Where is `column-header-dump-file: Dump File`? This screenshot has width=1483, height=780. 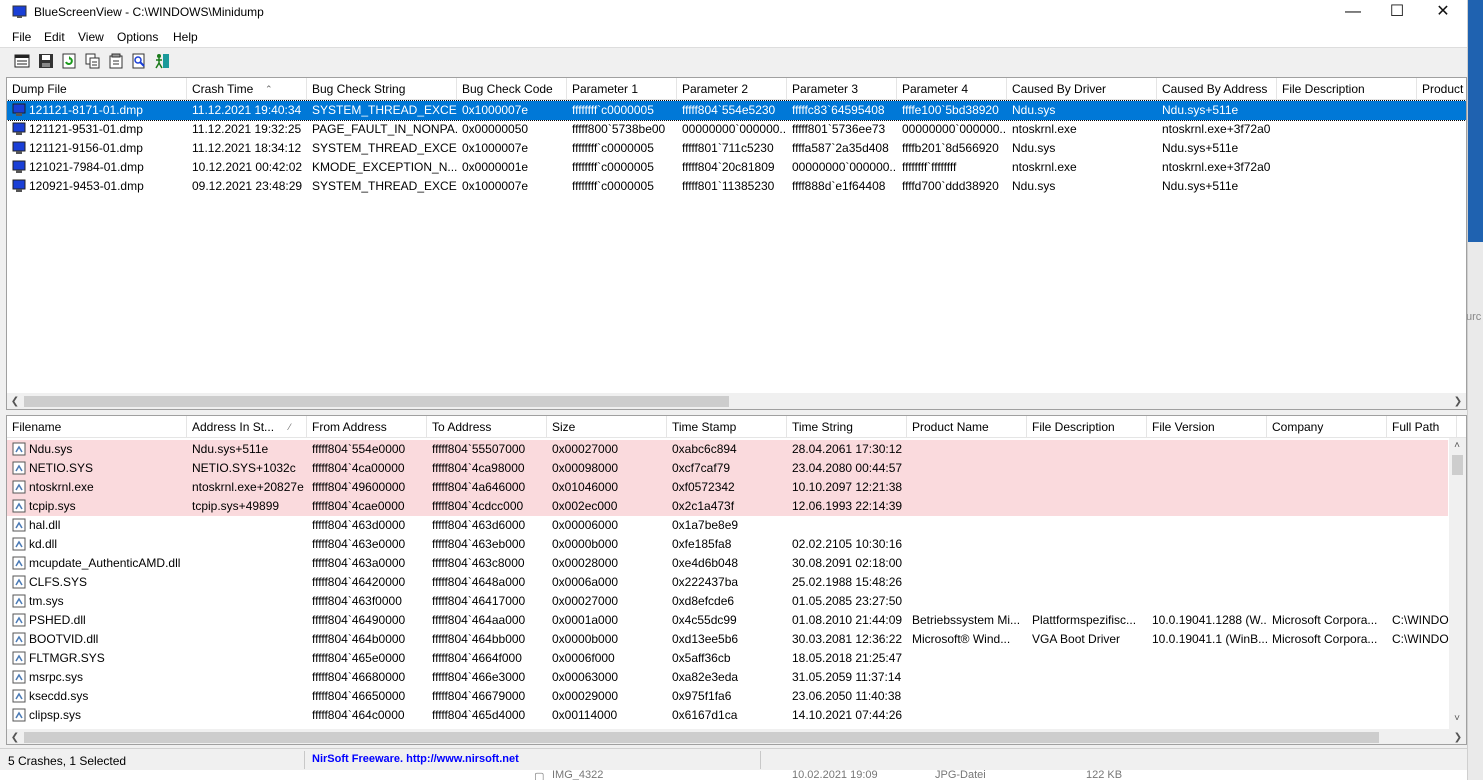 column-header-dump-file: Dump File is located at coordinates (97, 89).